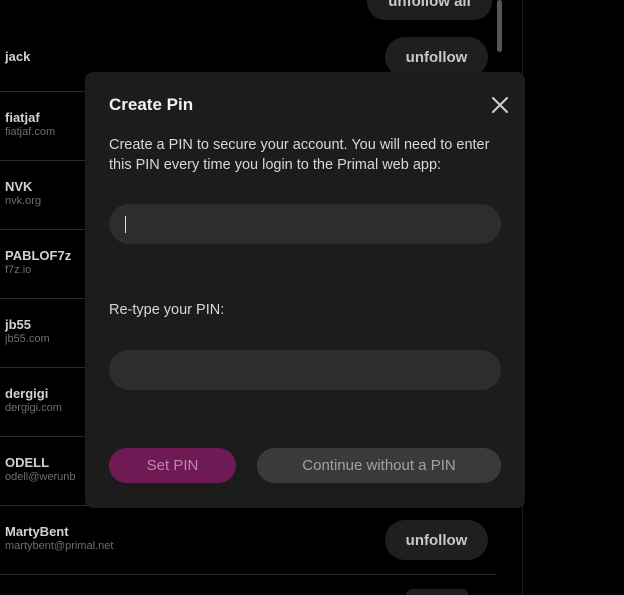 This screenshot has width=624, height=595. I want to click on user-nip05: martybent@primal.net, so click(59, 546).